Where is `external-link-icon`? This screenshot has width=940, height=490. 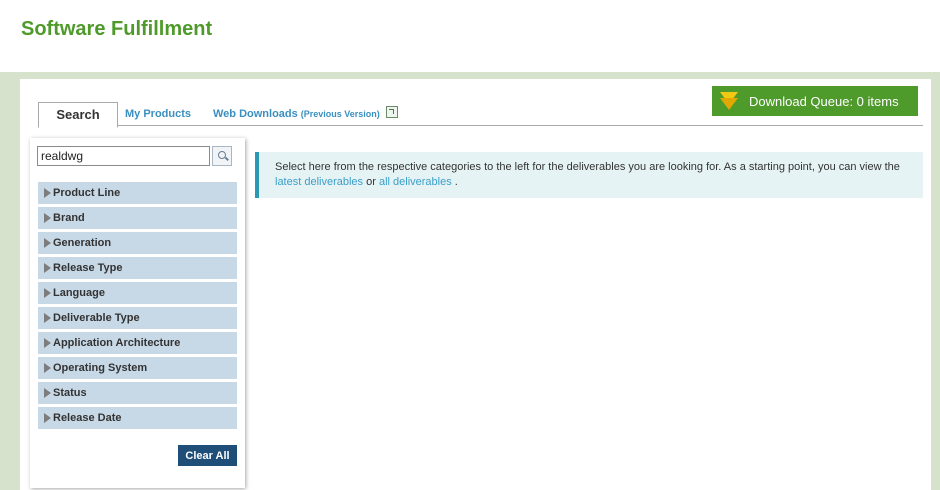
external-link-icon is located at coordinates (391, 112).